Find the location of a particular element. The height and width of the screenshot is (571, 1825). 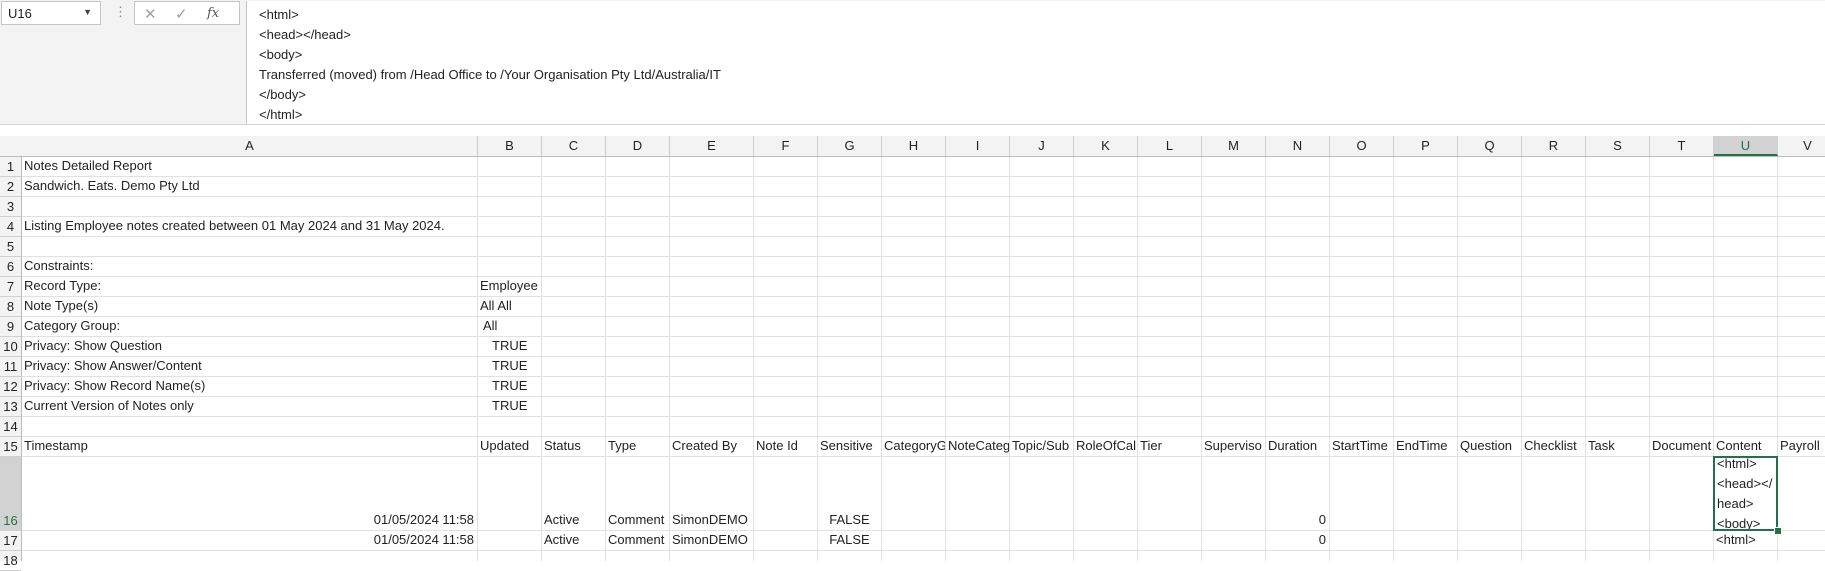

row-header-17: 17 is located at coordinates (10, 541).